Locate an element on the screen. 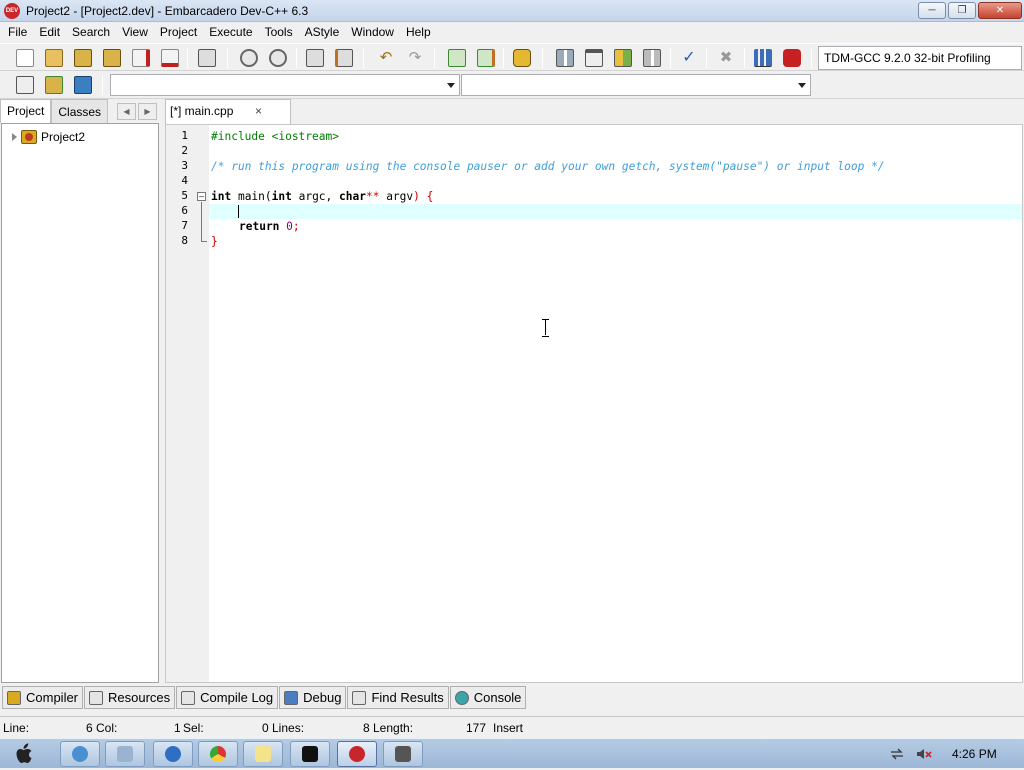  maximize-icon: ❐ is located at coordinates (962, 10).